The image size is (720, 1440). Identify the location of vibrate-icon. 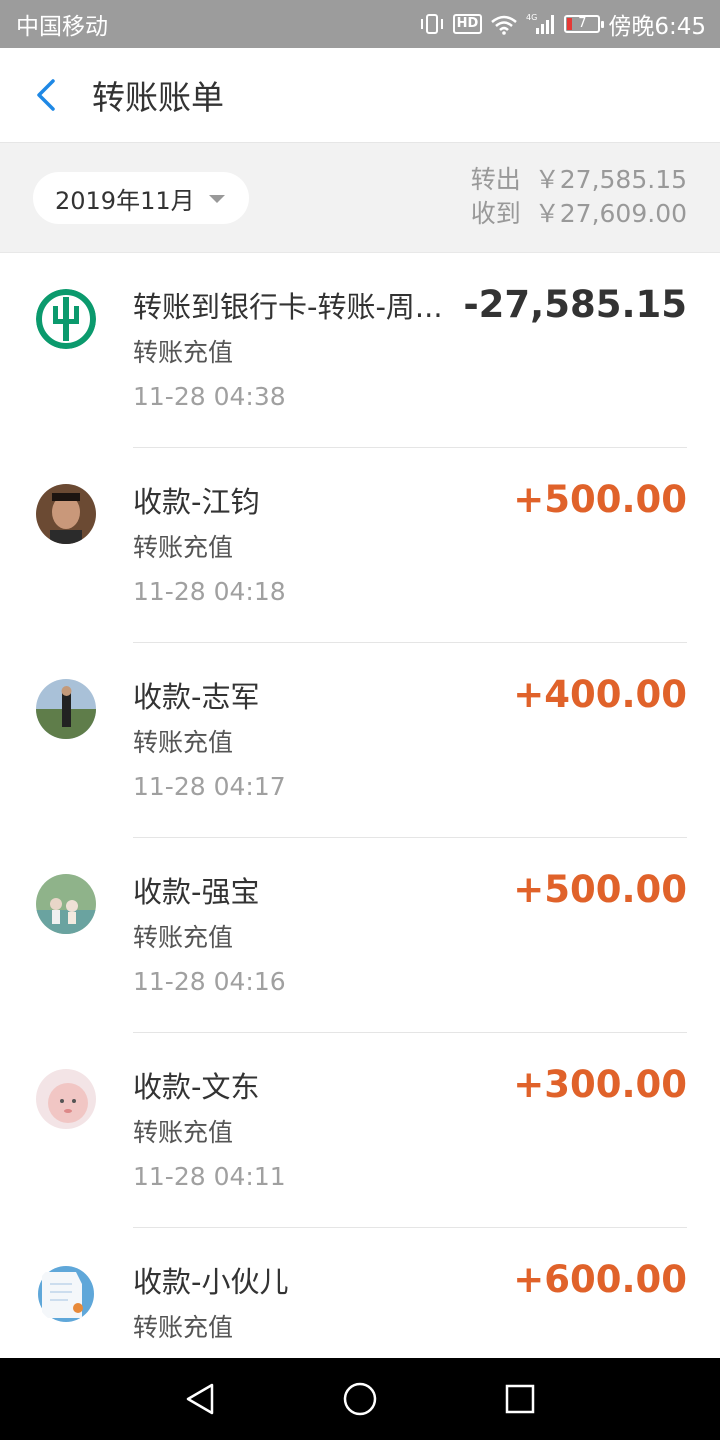
(432, 24).